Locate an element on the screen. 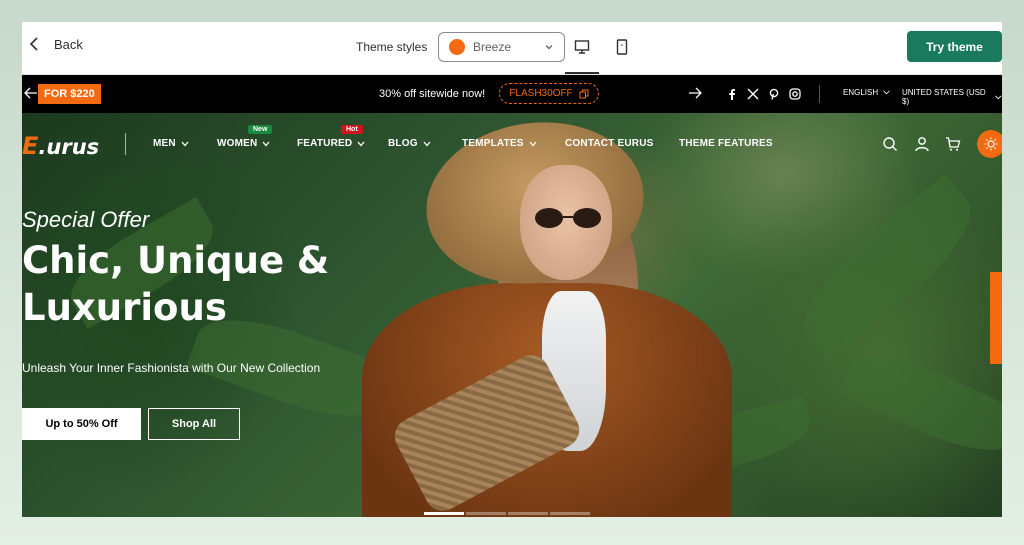  facebook-icon is located at coordinates (732, 93).